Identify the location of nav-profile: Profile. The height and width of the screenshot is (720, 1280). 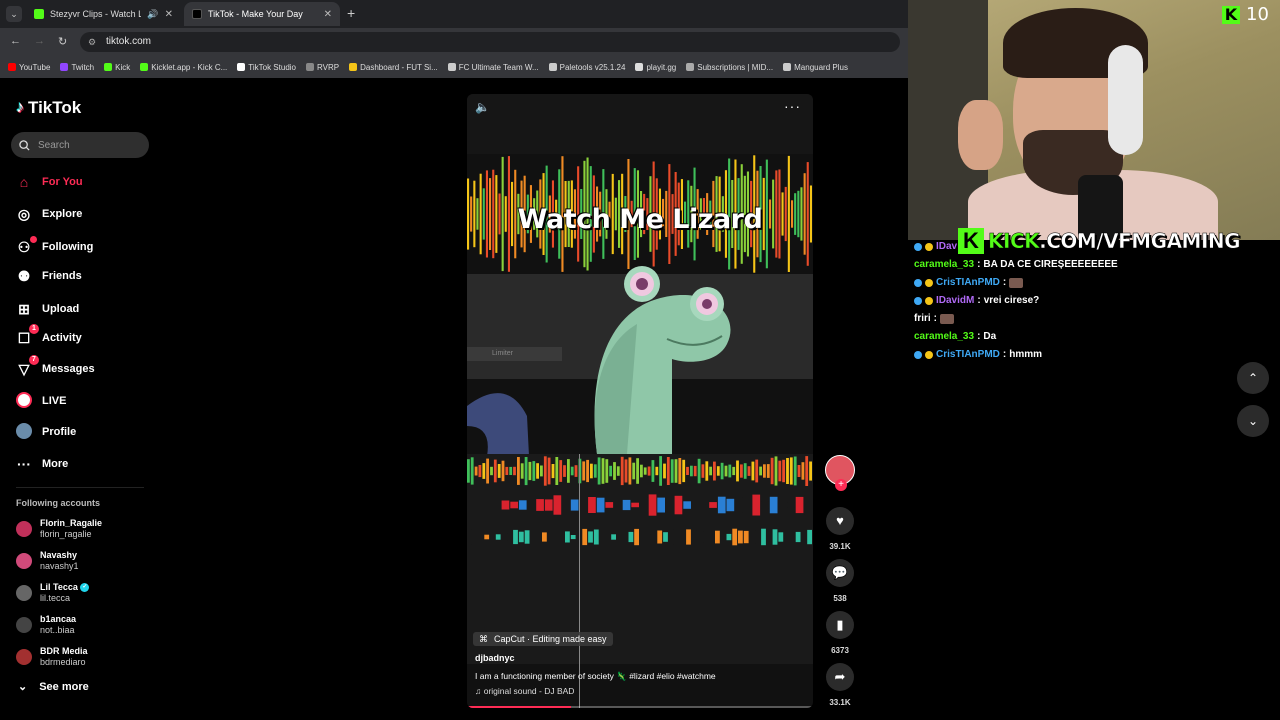
(46, 432).